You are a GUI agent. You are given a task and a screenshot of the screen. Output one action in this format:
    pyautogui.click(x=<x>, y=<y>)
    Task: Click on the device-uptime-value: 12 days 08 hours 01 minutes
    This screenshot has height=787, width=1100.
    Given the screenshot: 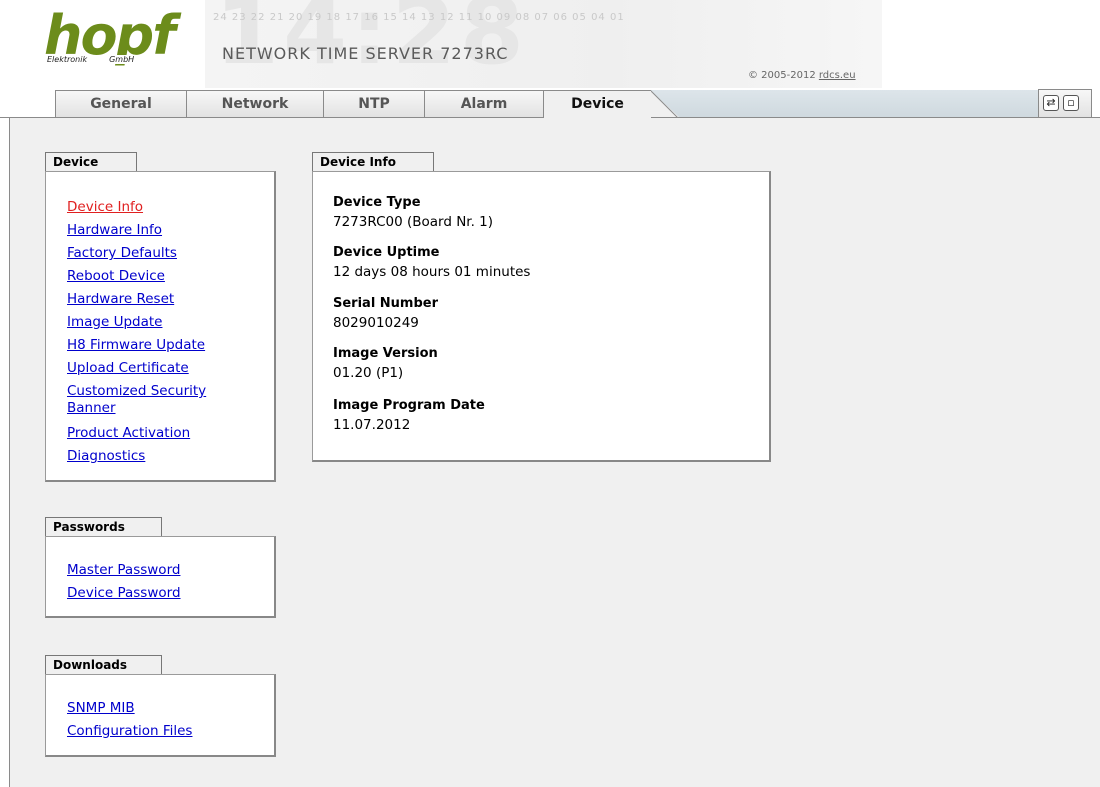 What is the action you would take?
    pyautogui.click(x=432, y=272)
    